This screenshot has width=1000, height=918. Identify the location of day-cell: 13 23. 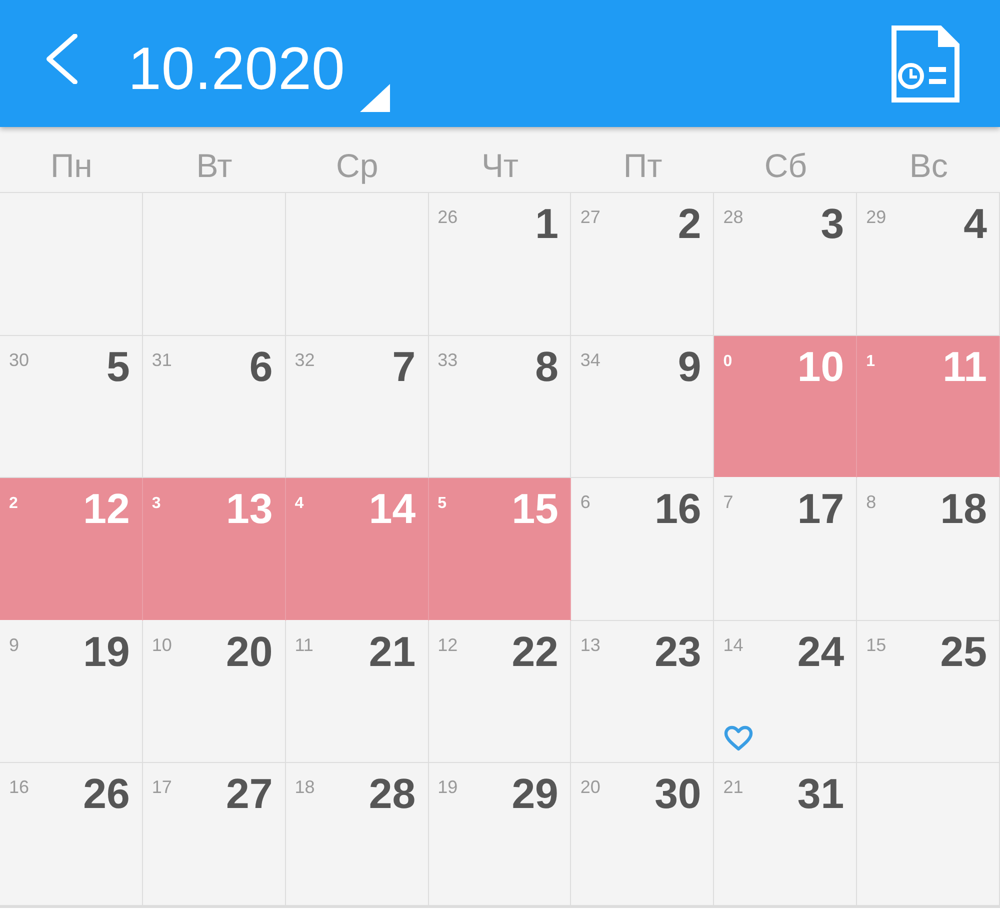
(642, 691).